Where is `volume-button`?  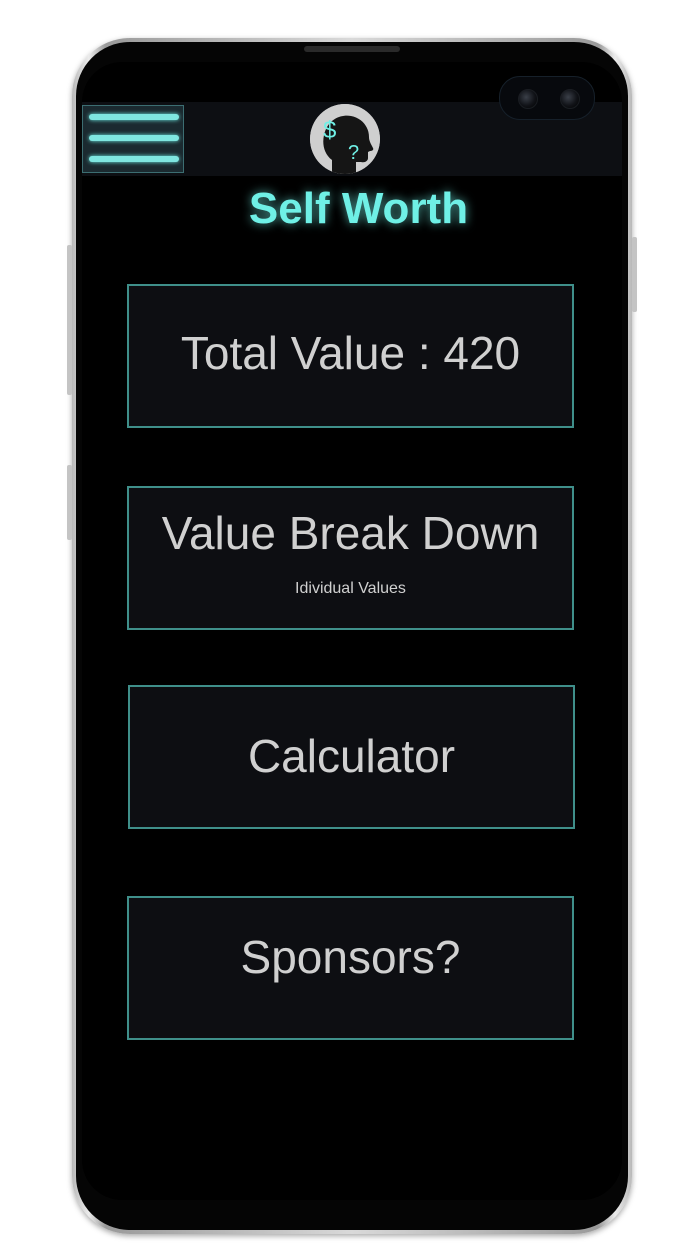
volume-button is located at coordinates (69, 320).